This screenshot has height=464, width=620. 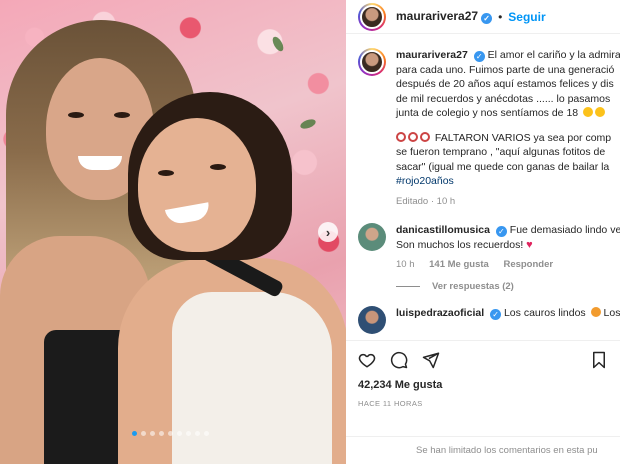 What do you see at coordinates (483, 374) in the screenshot?
I see `post-actions: 42,234 Me gusta HACE 11 HORAS` at bounding box center [483, 374].